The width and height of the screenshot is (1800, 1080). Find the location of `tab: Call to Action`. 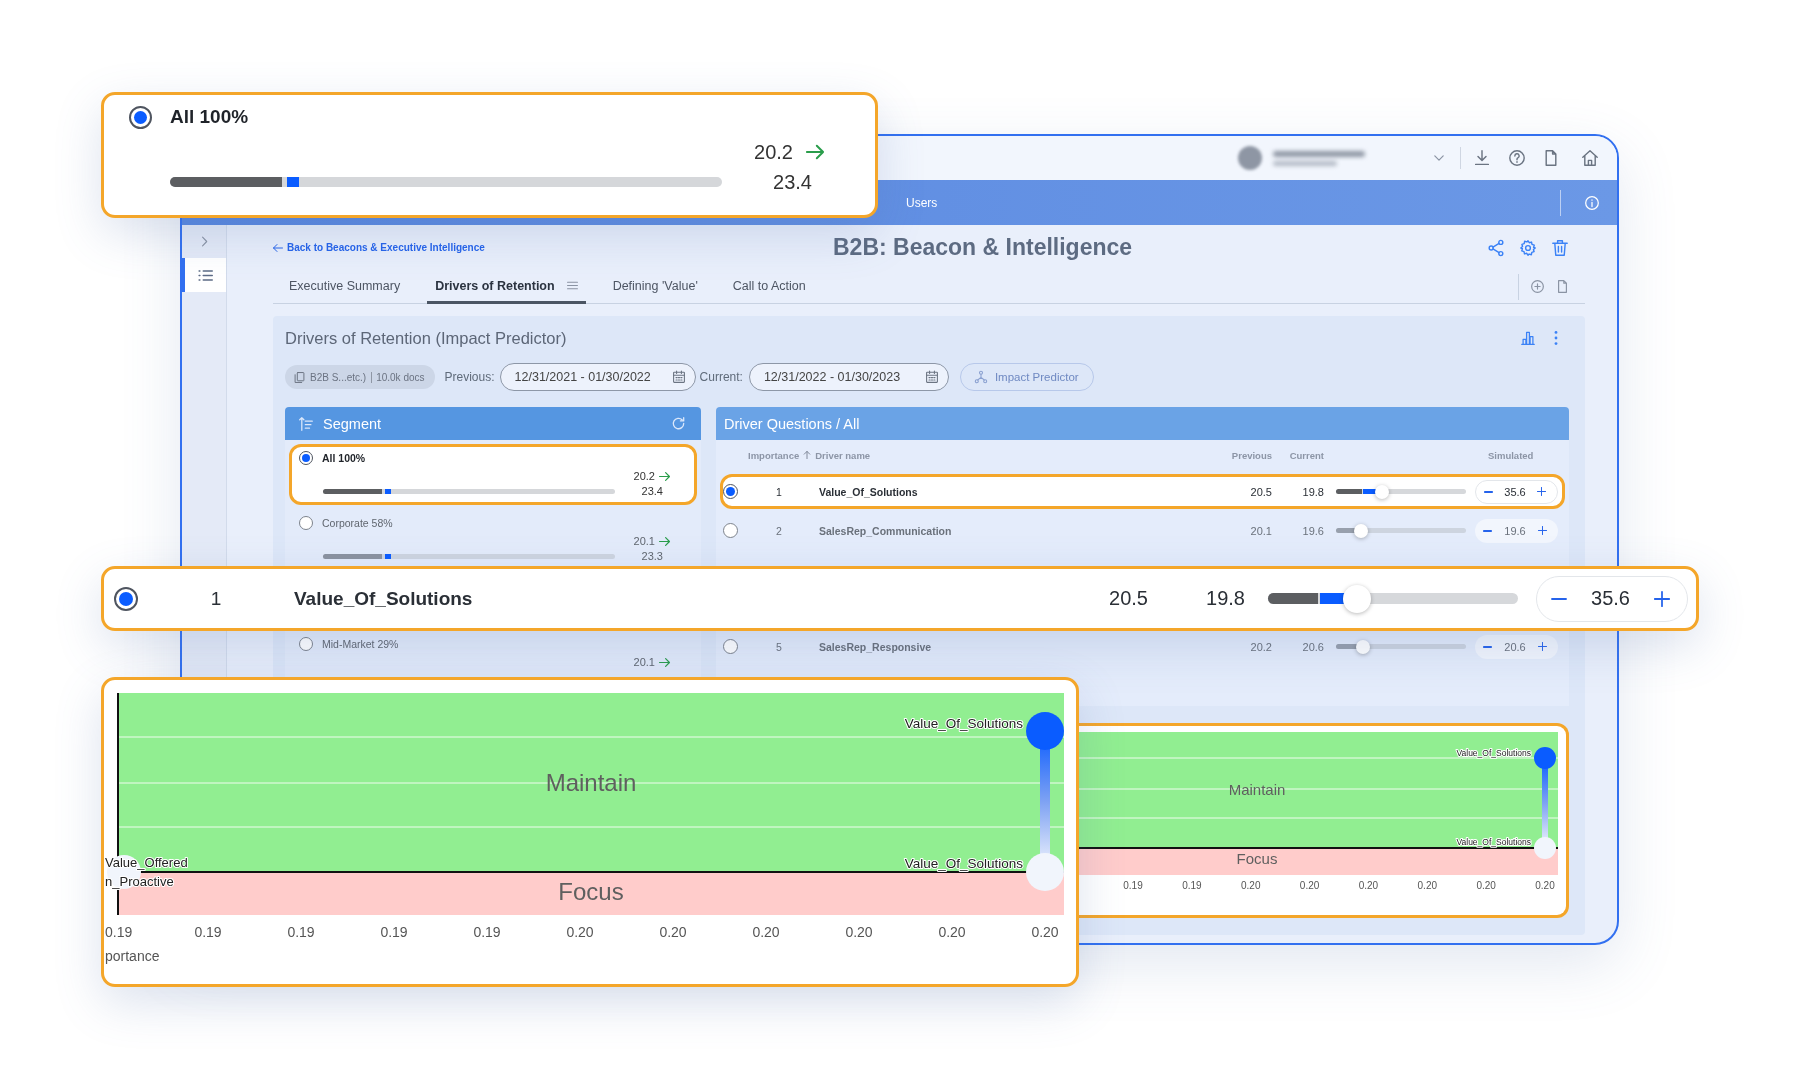

tab: Call to Action is located at coordinates (769, 287).